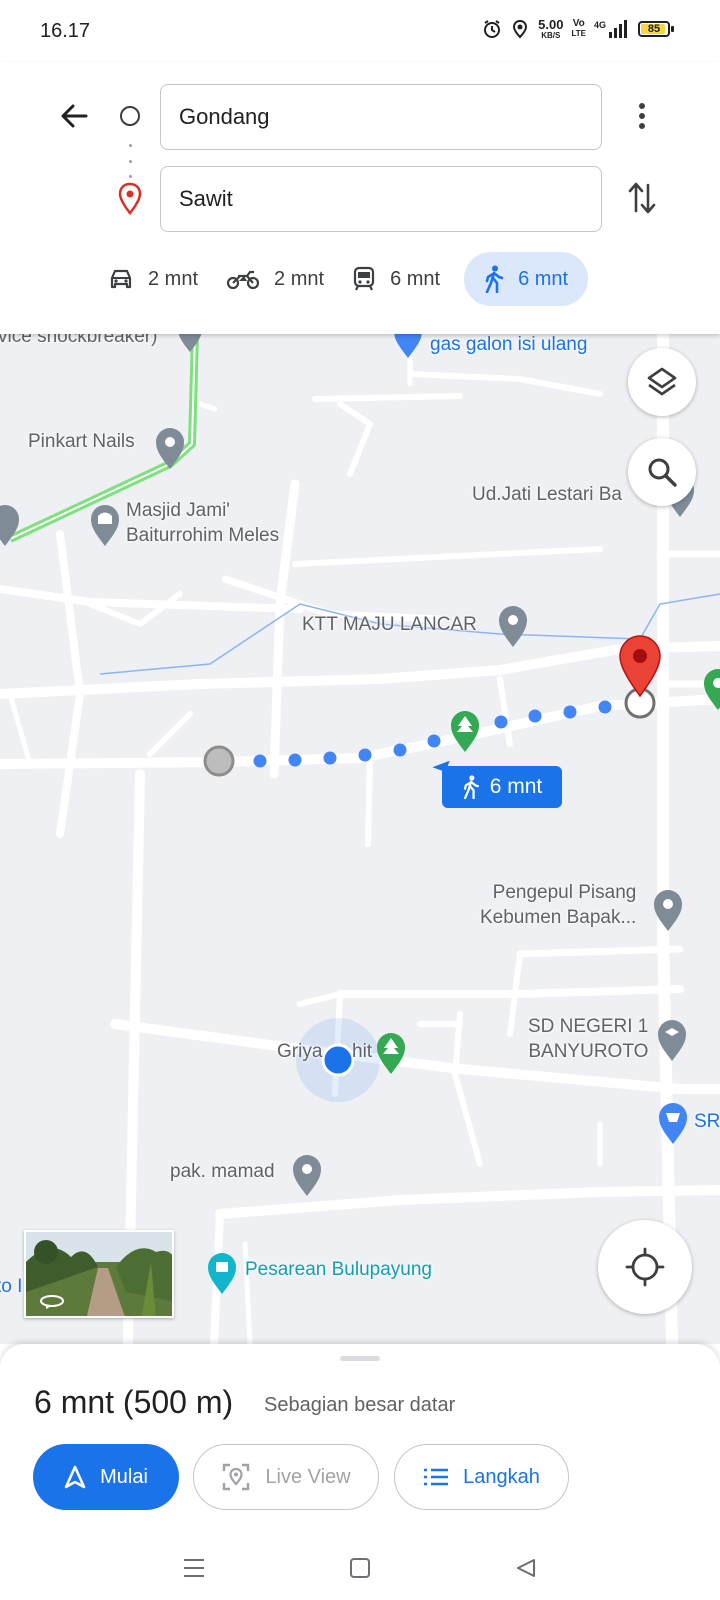 This screenshot has width=720, height=1600. I want to click on swap-vert-icon, so click(642, 198).